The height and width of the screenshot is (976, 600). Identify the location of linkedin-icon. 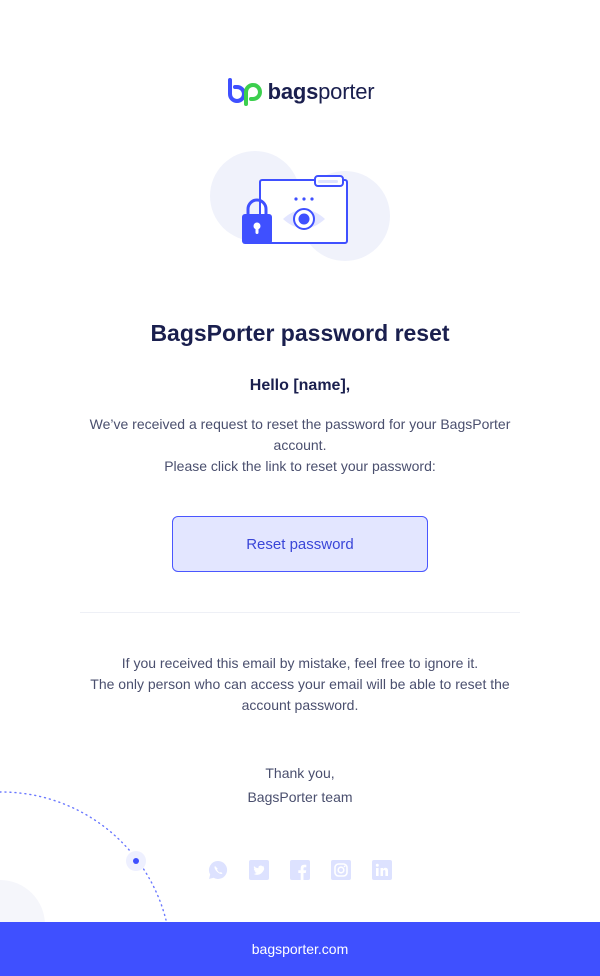
(382, 870).